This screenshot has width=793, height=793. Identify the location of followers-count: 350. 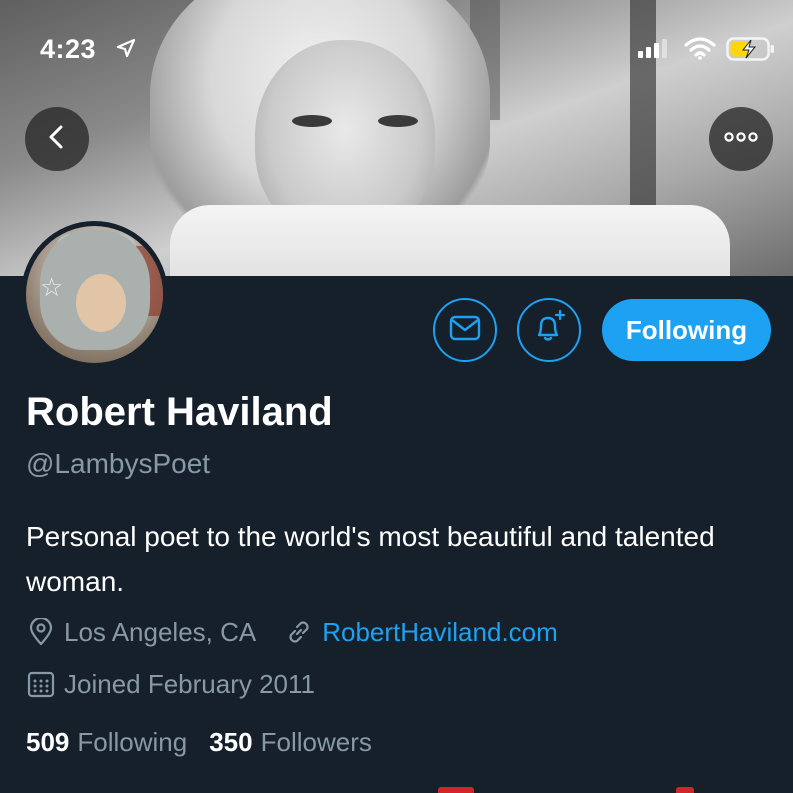
(231, 741).